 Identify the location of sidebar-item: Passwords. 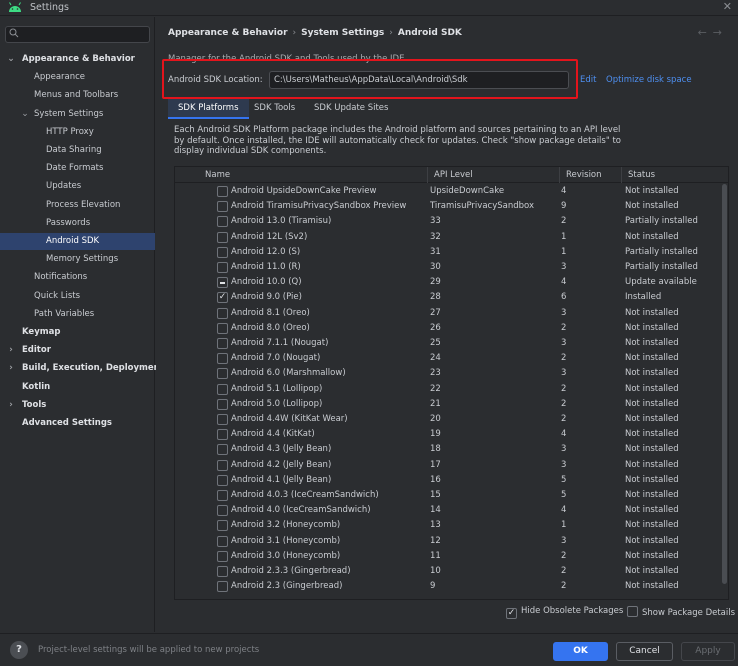
(77, 223).